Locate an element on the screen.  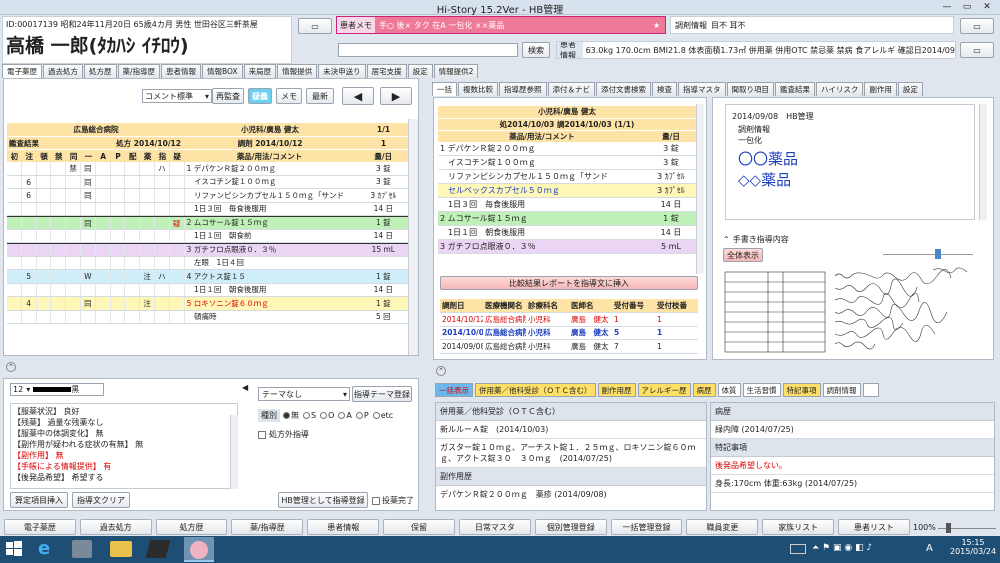
tray-icons: ⏶ ⚑ ▣ ◉ ◧ ♪ is located at coordinates (842, 548).